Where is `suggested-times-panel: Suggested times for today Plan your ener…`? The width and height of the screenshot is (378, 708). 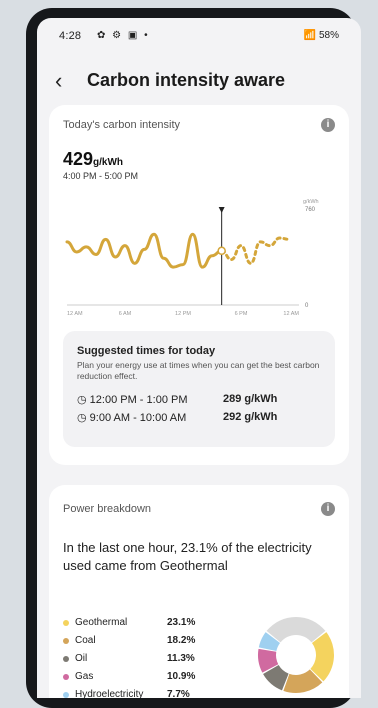
suggested-times-panel: Suggested times for today Plan your ener… is located at coordinates (199, 389).